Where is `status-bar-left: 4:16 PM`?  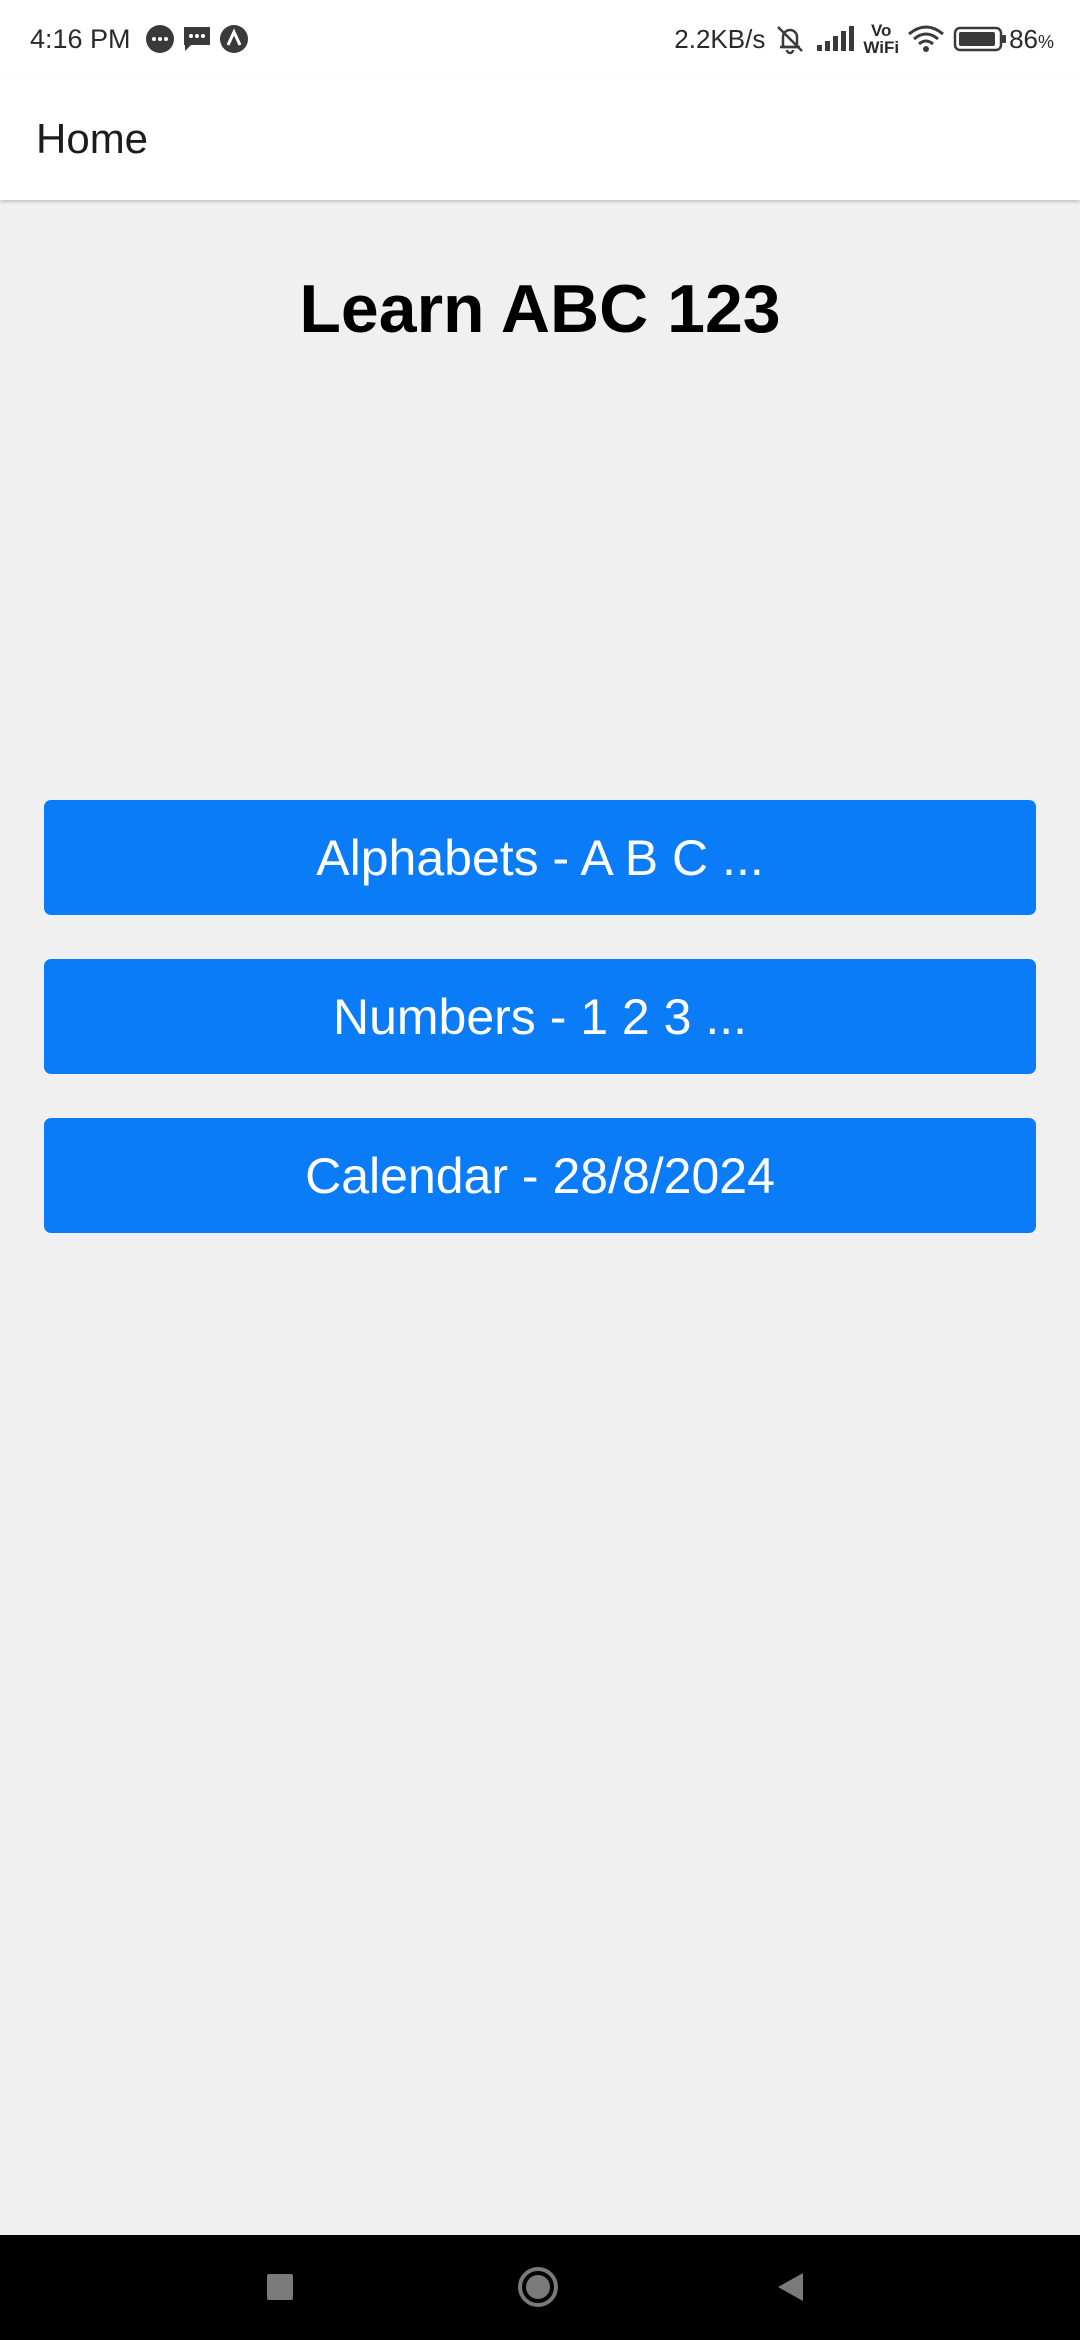 status-bar-left: 4:16 PM is located at coordinates (139, 39).